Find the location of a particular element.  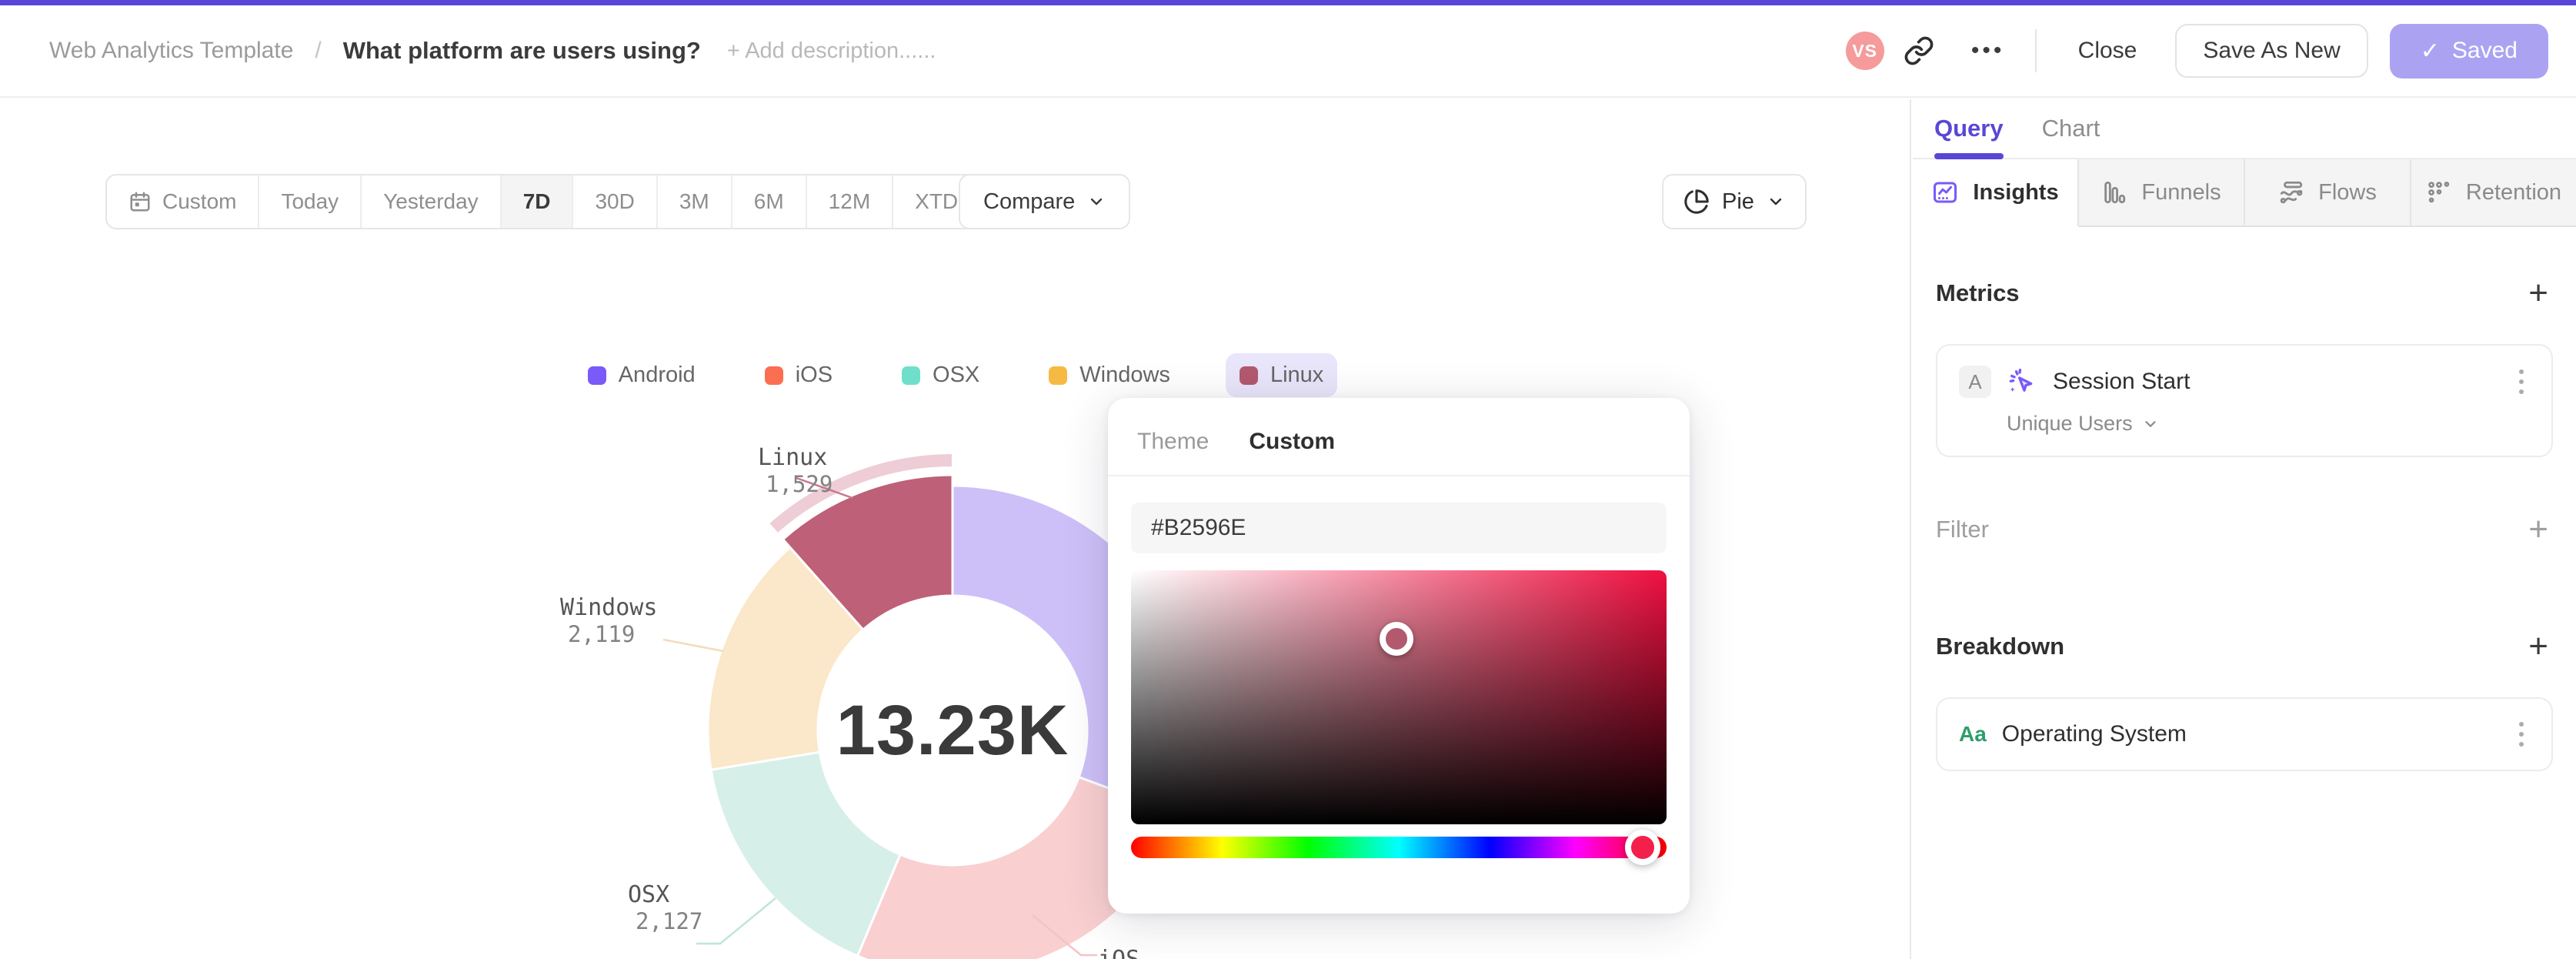

page-title: What platform are users using? is located at coordinates (522, 51).